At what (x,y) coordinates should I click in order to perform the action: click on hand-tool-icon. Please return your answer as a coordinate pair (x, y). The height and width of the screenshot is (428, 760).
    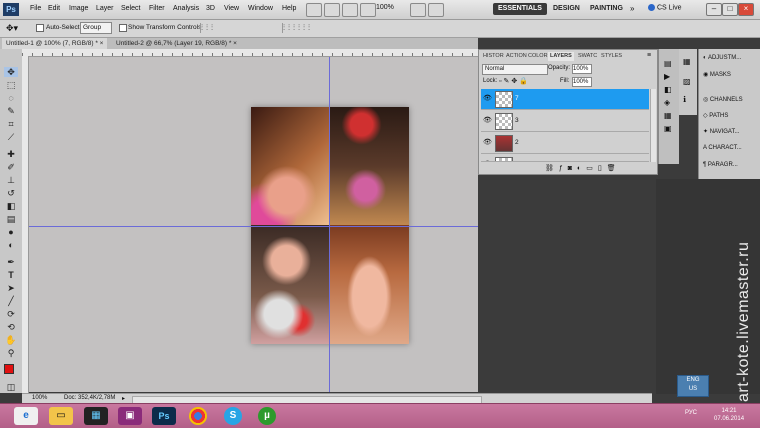
    Looking at the image, I should click on (368, 10).